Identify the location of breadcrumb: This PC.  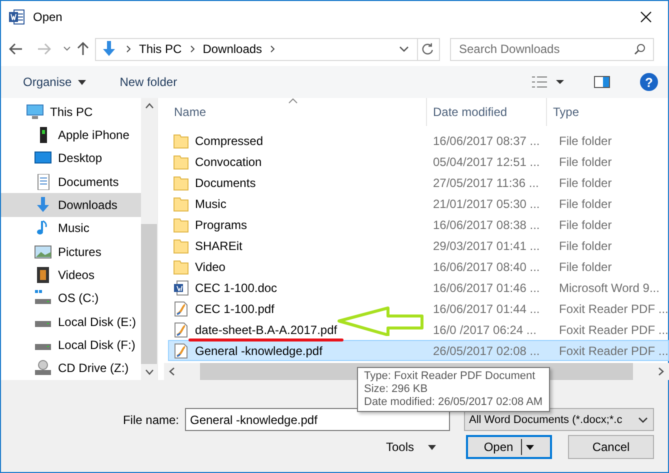
(160, 49).